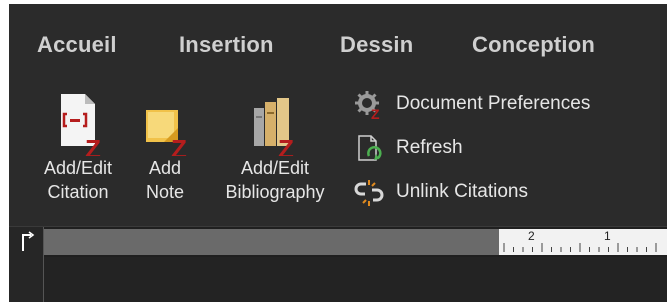 The height and width of the screenshot is (302, 667). Describe the element at coordinates (275, 168) in the screenshot. I see `add-edit-bibliography-label-line1: Add/Edit` at that location.